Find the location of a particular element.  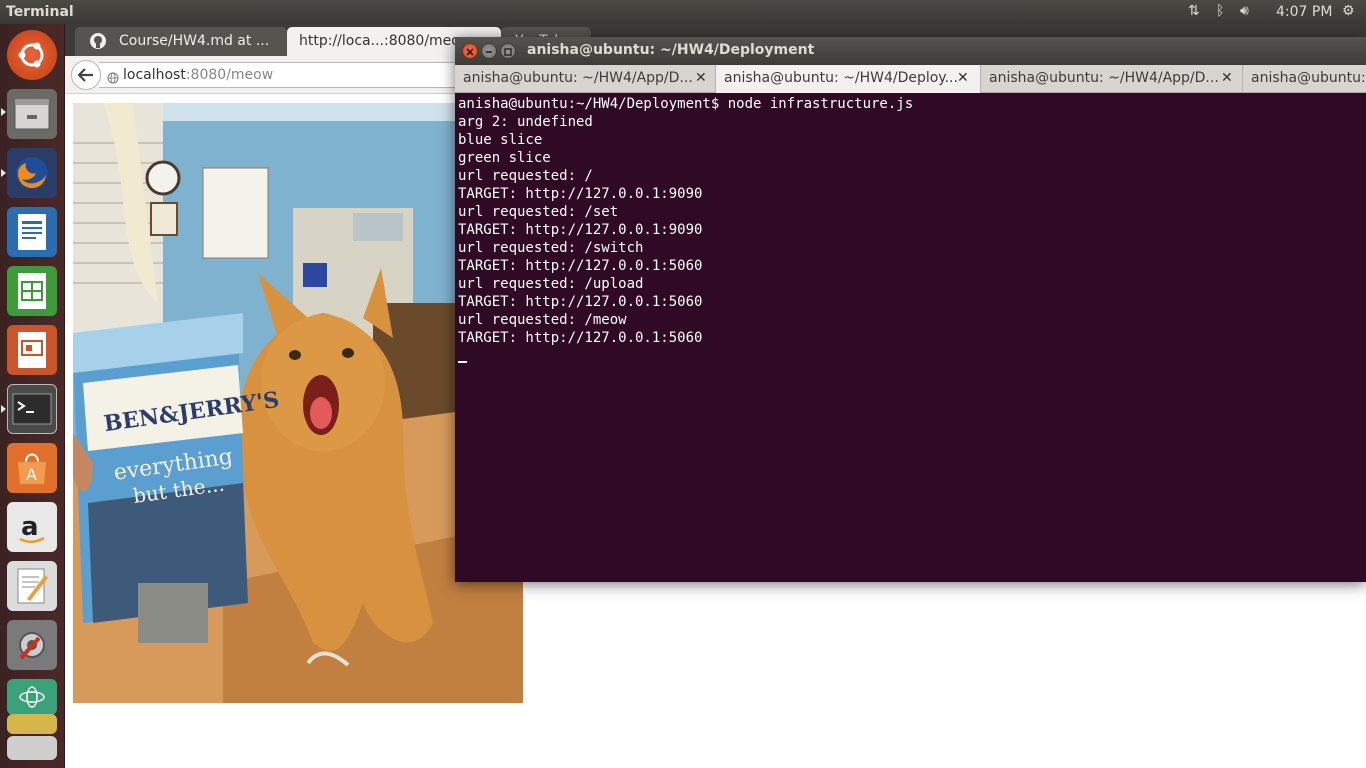

files-icon is located at coordinates (32, 114).